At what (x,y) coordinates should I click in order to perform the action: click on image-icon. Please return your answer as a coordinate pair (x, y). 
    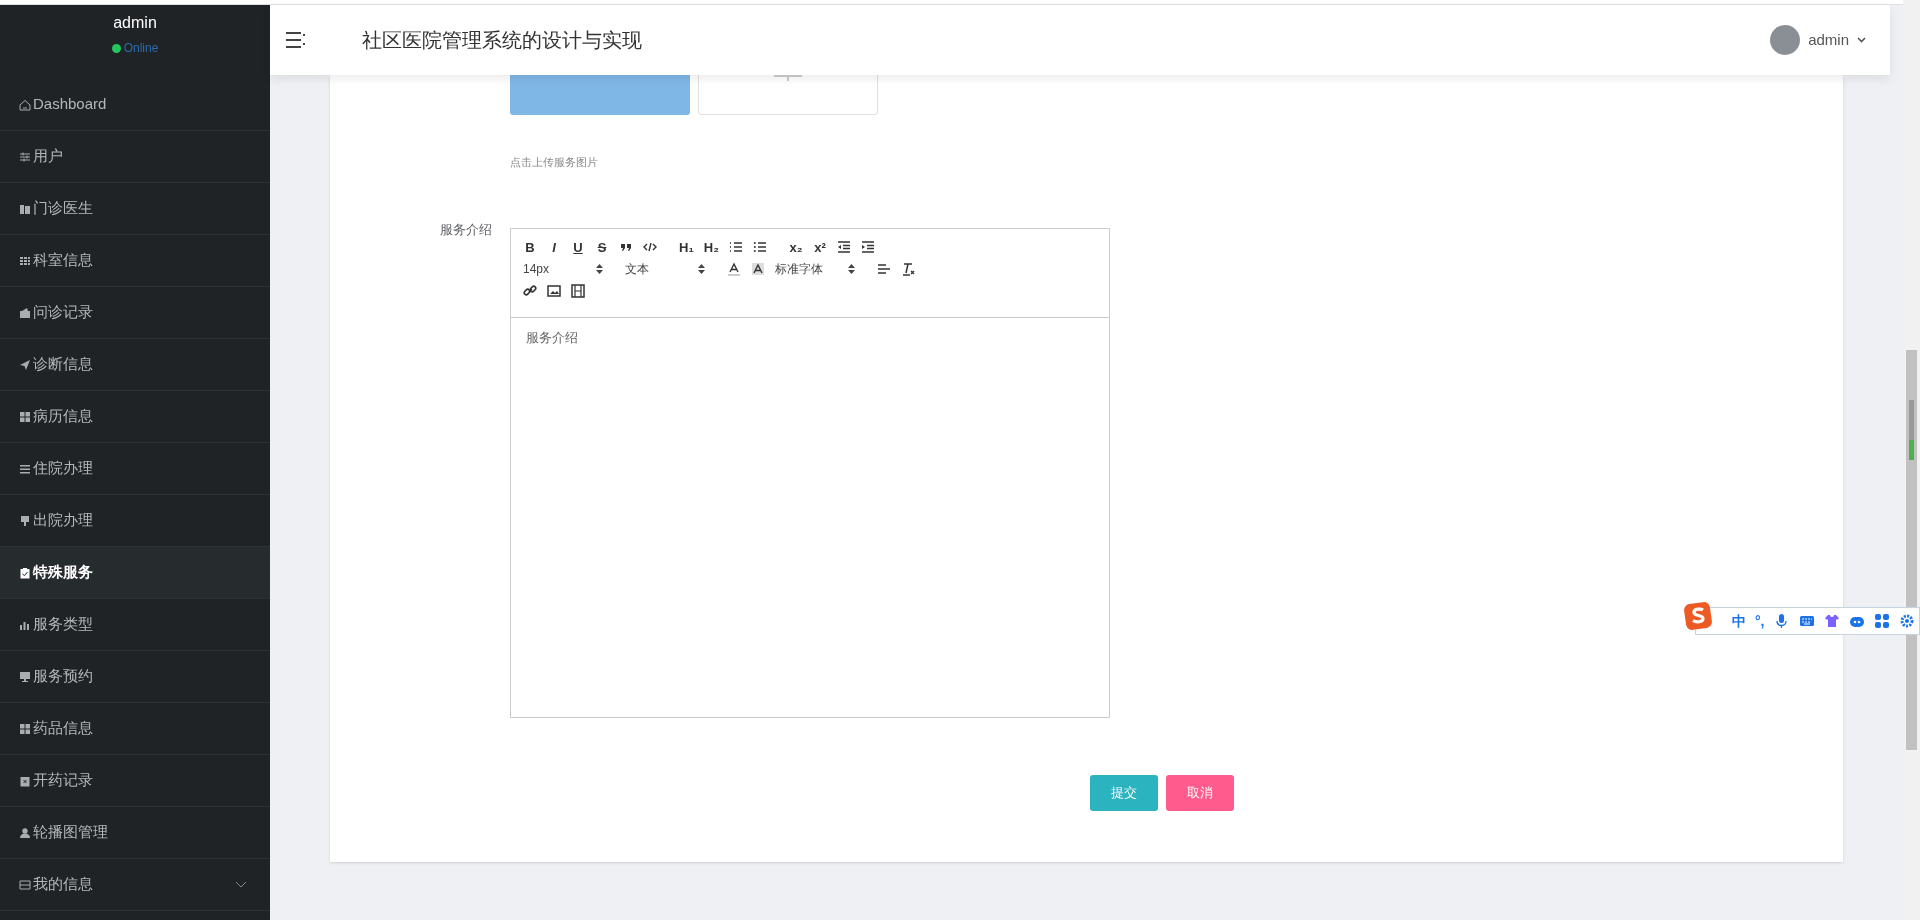
    Looking at the image, I should click on (554, 291).